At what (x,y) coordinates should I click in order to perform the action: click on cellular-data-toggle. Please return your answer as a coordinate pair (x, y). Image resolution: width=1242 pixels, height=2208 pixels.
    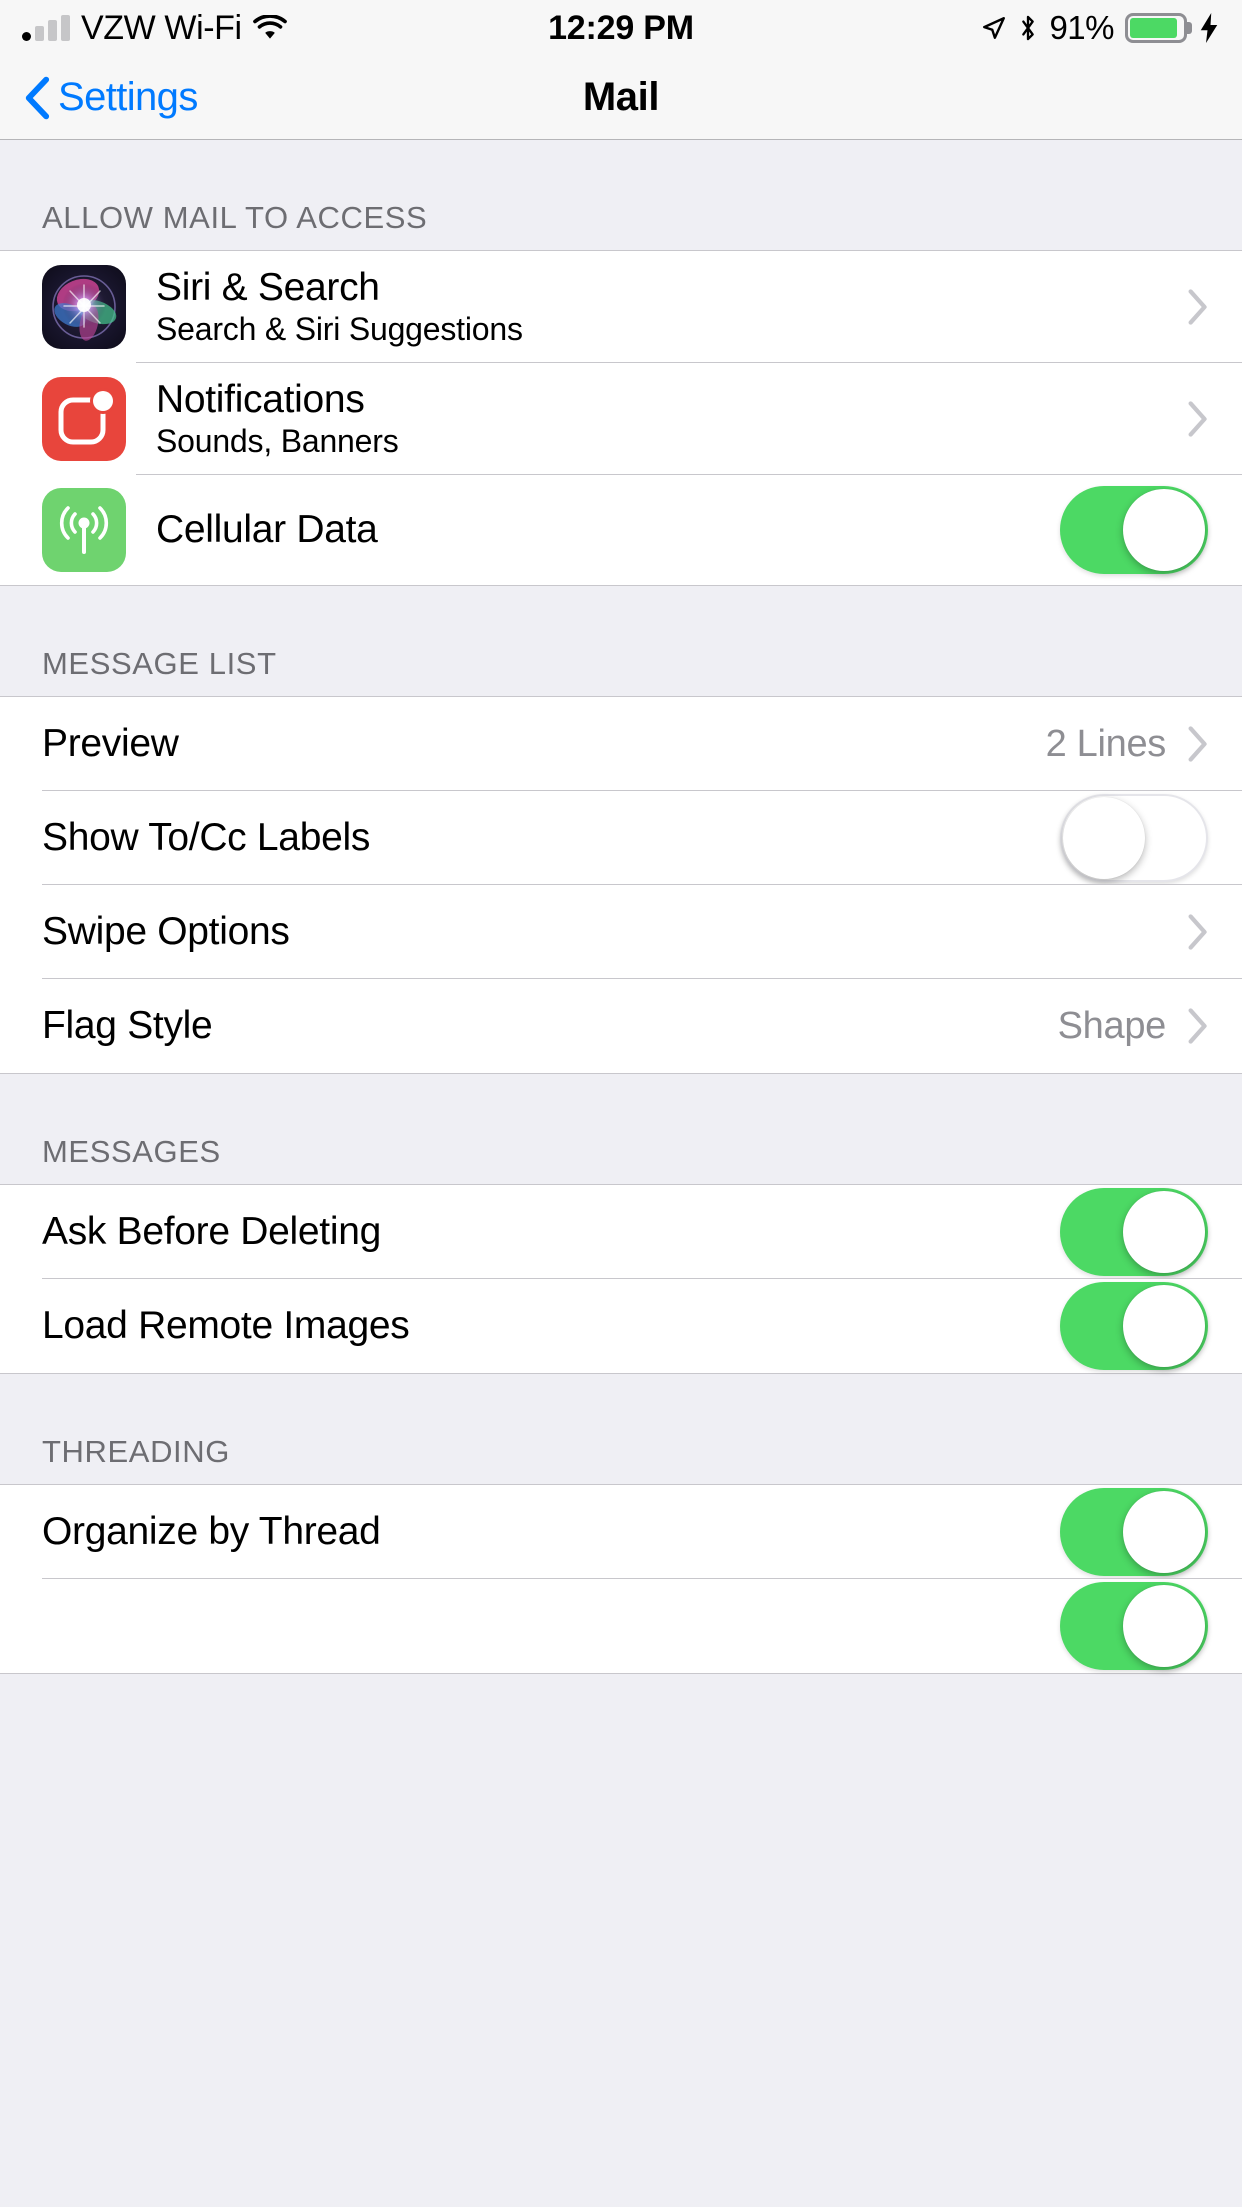
    Looking at the image, I should click on (1134, 530).